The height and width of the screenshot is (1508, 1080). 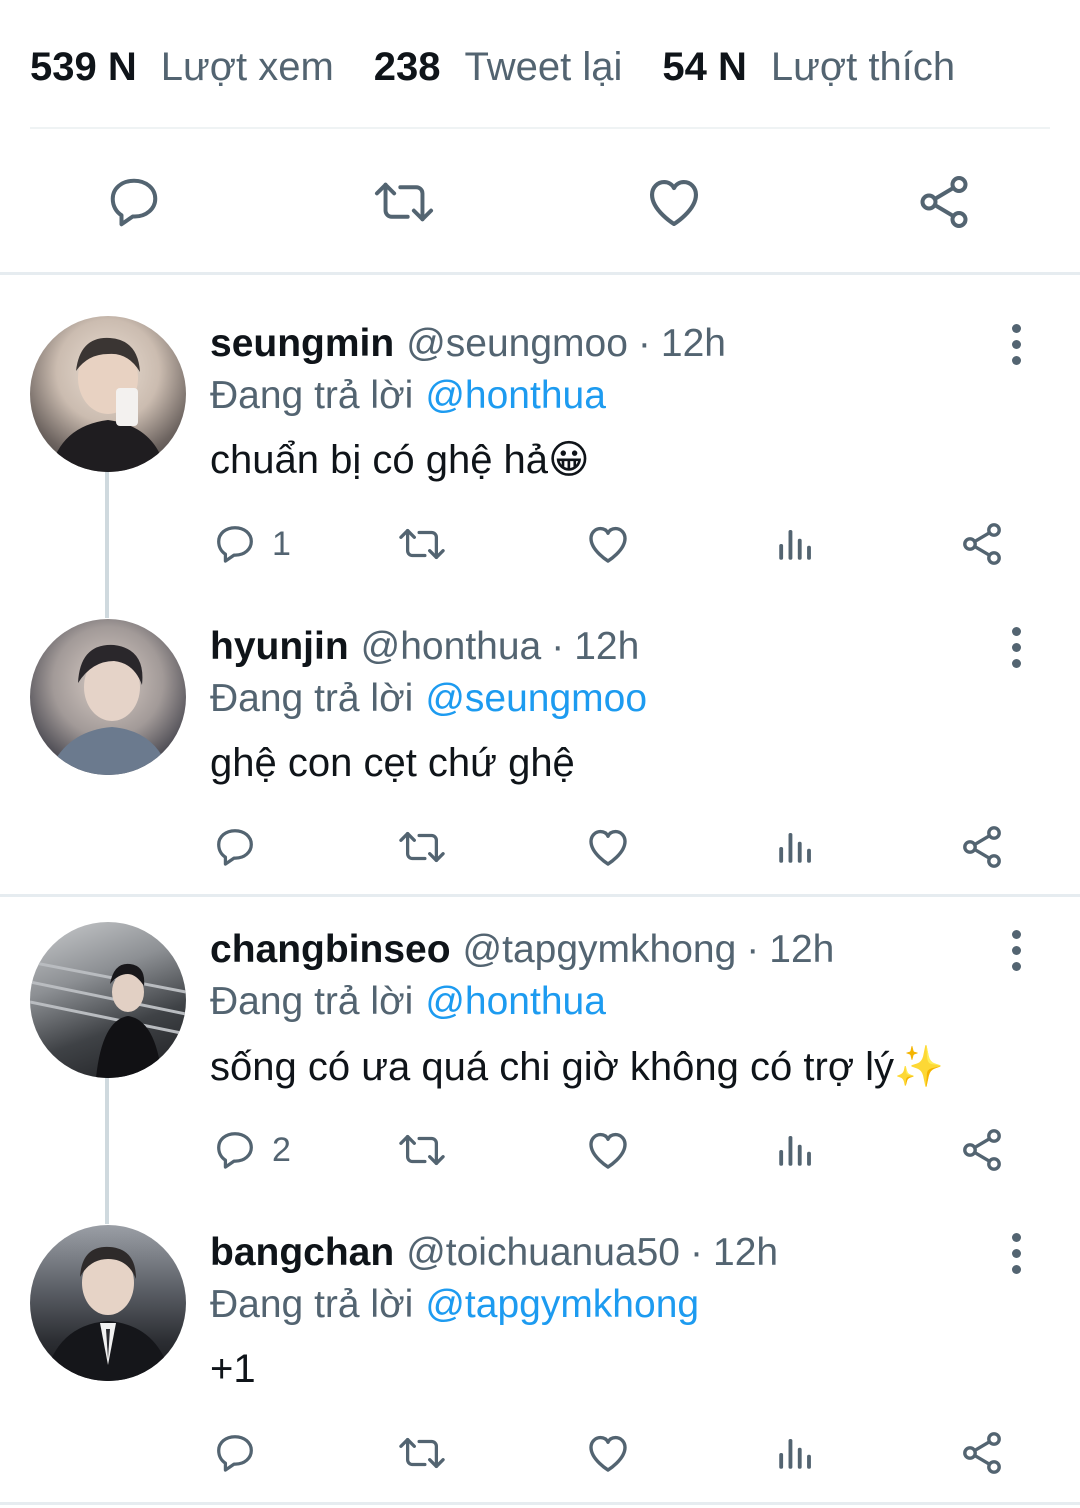 What do you see at coordinates (400, 460) in the screenshot?
I see `tweet-text: chuẩn bị có ghệ hả😀` at bounding box center [400, 460].